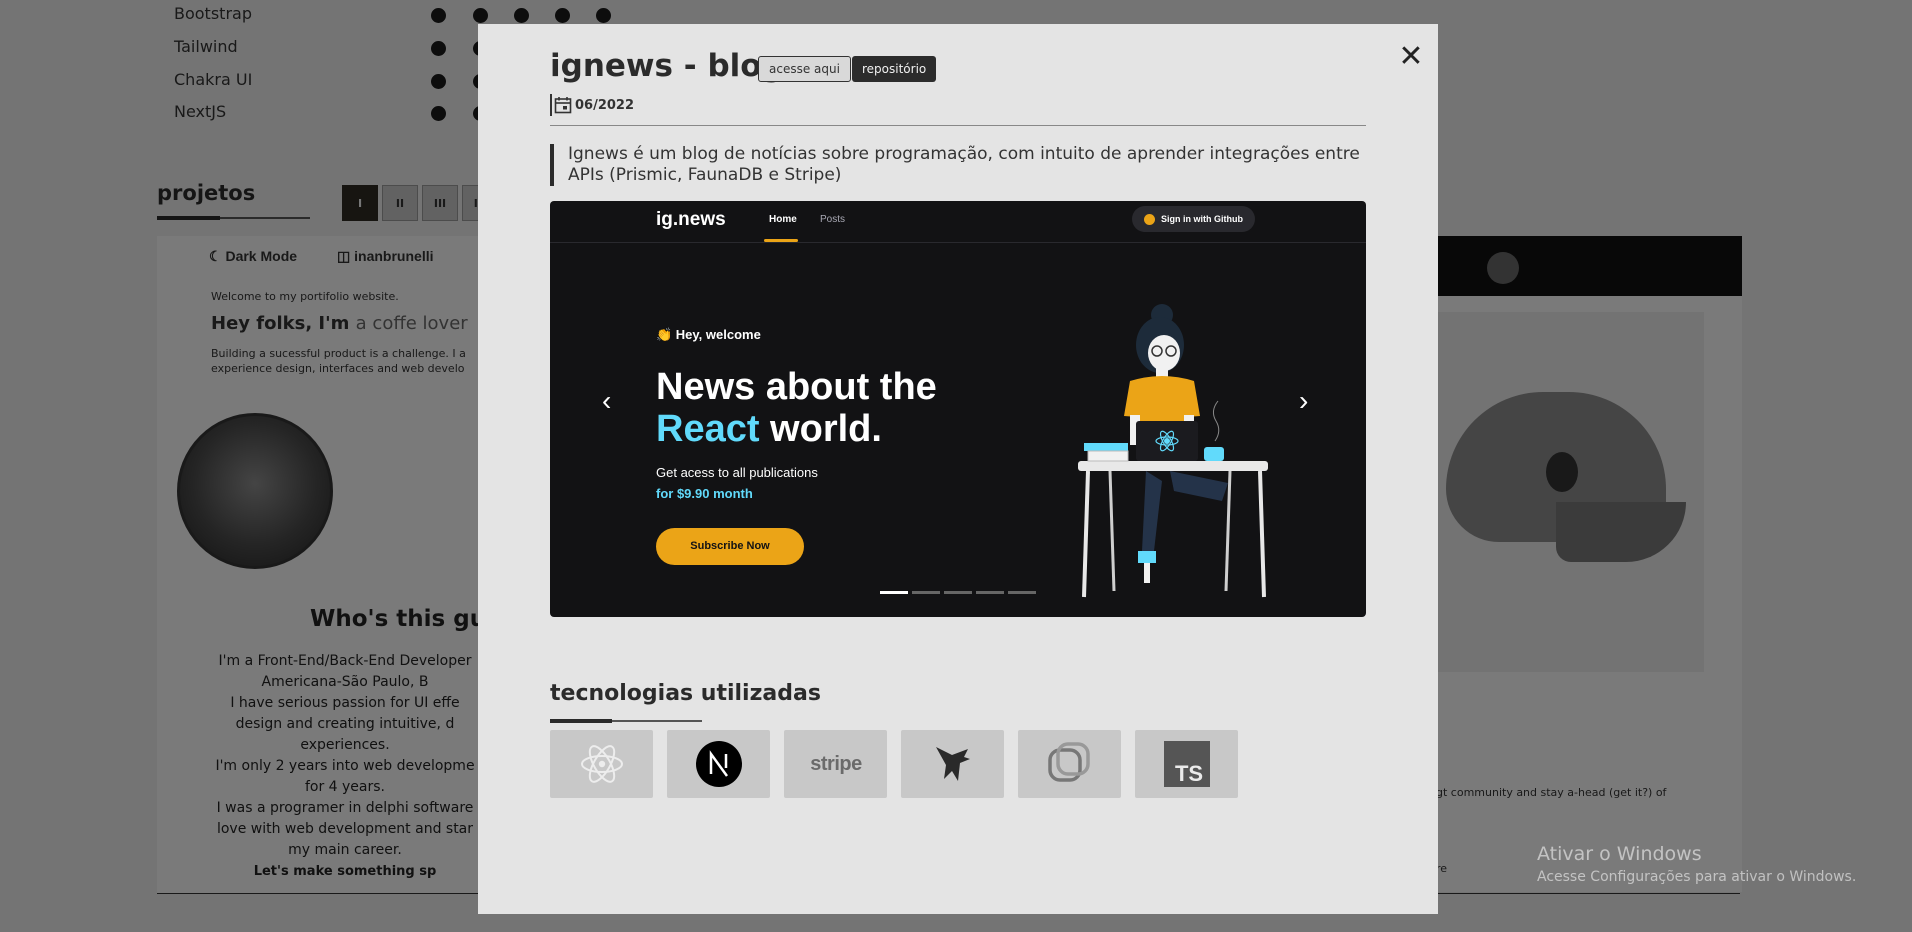 The height and width of the screenshot is (932, 1912). I want to click on preview-welcome: 👏 Hey, welcome, so click(708, 334).